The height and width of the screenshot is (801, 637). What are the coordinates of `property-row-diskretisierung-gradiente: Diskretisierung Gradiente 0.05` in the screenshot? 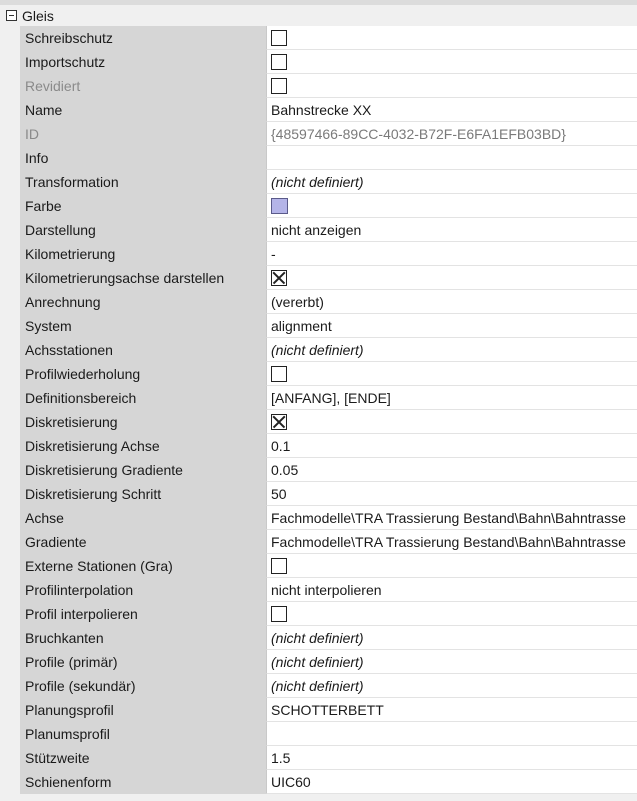 It's located at (318, 470).